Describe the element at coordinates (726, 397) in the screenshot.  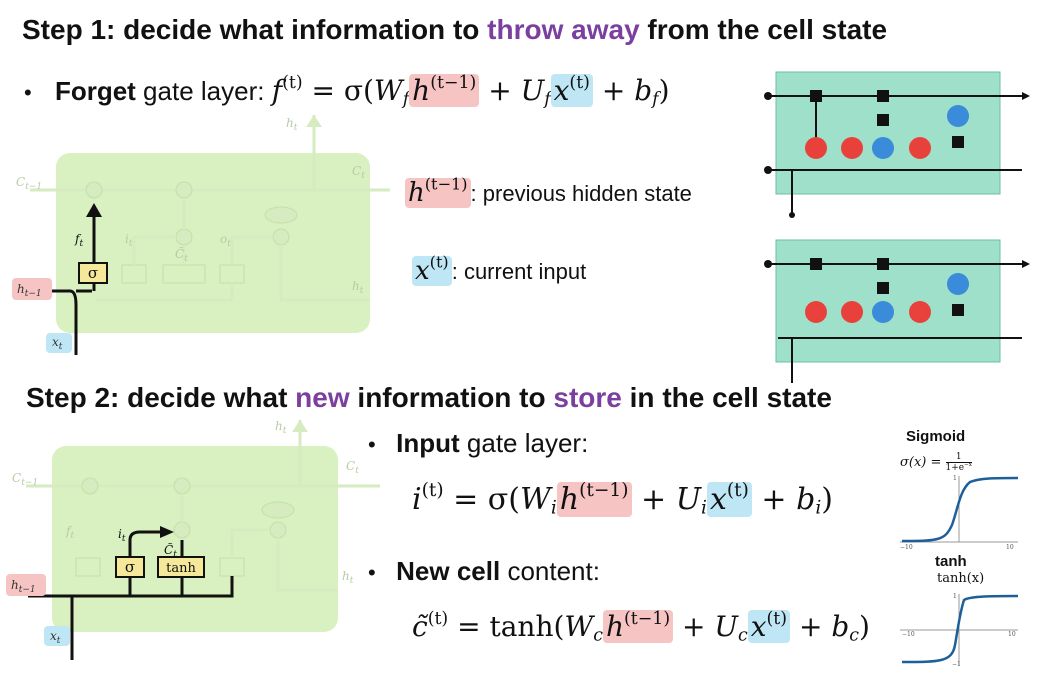
I see `step2-suffix: in the cell state` at that location.